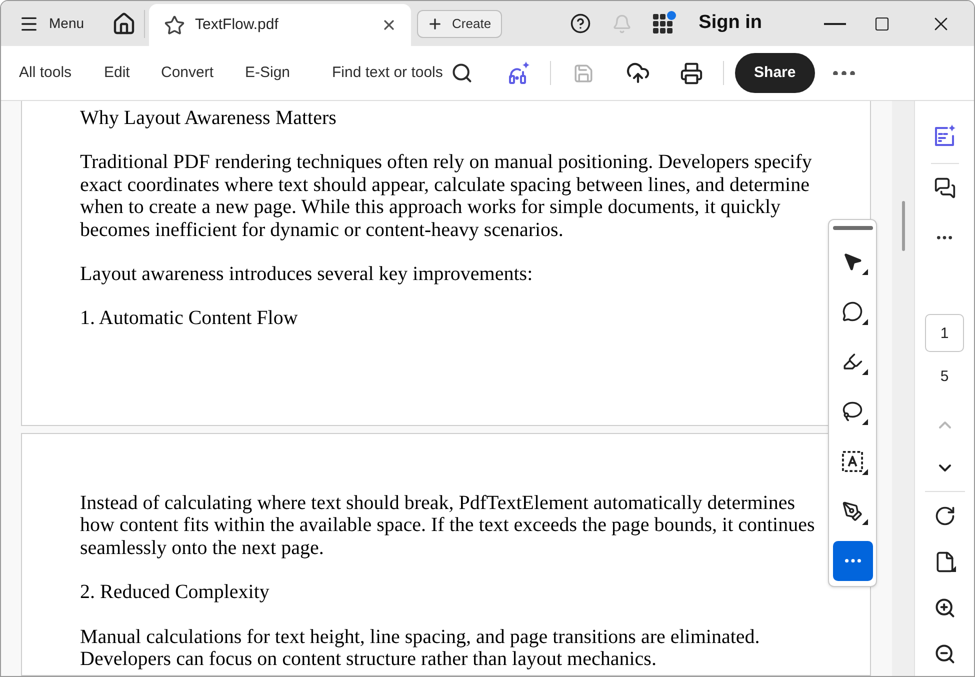 The height and width of the screenshot is (677, 975). What do you see at coordinates (448, 526) in the screenshot?
I see `paragraph-text: Instead of calculating where text should break, PdfTextElement automatically determines how content fits within the available space. If the text exceeds the page bounds, it continues seamlessly onto the next page.` at bounding box center [448, 526].